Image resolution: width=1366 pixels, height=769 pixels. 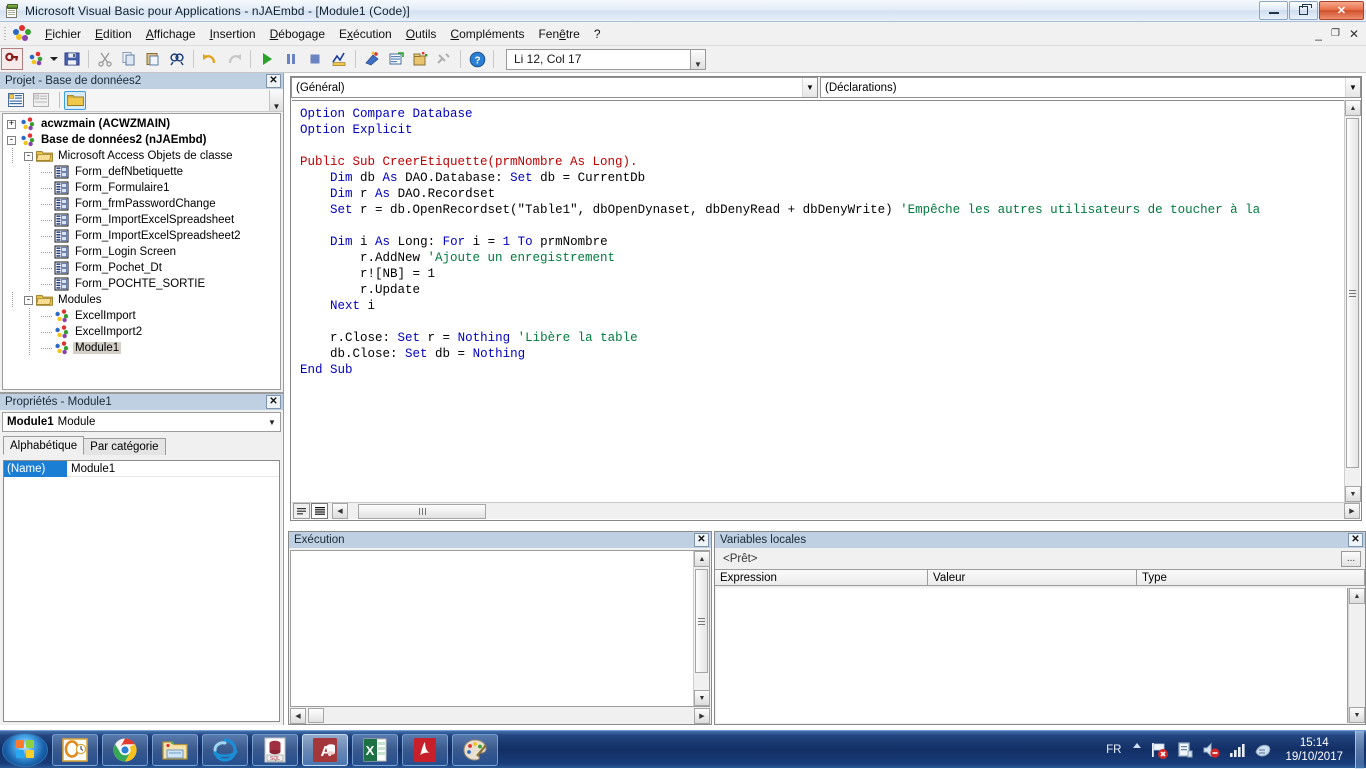 What do you see at coordinates (5, 34) in the screenshot?
I see `menubar-grip` at bounding box center [5, 34].